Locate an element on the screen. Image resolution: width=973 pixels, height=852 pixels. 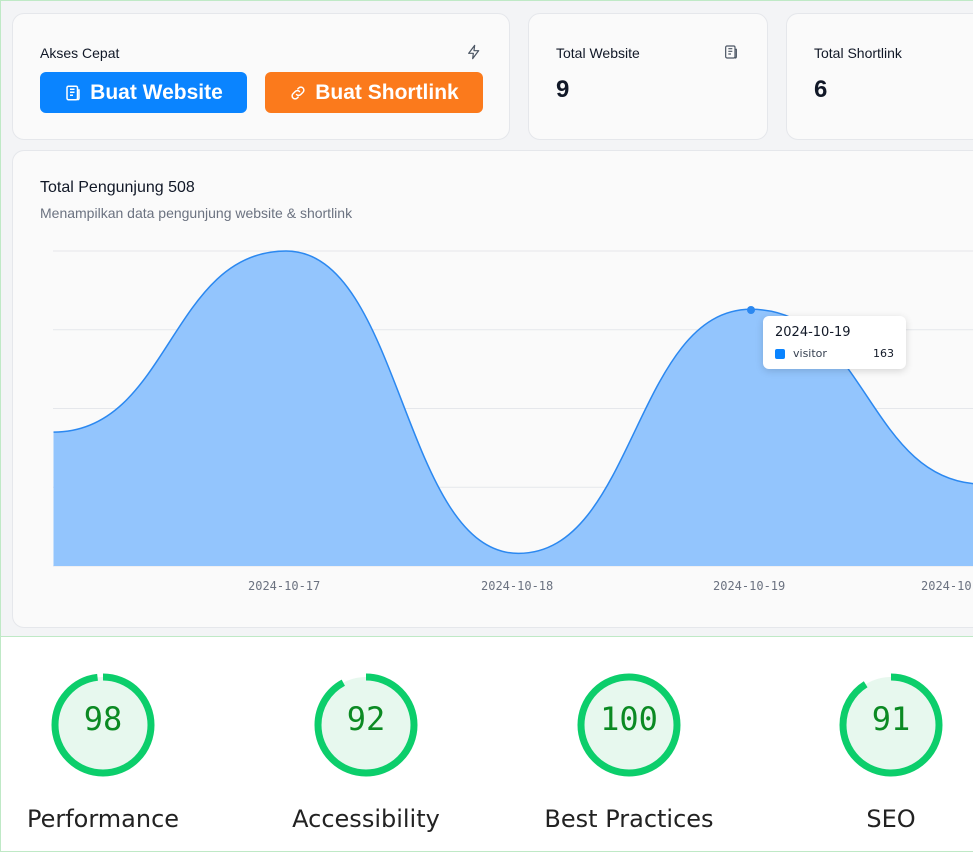
tooltip-value: 163 is located at coordinates (883, 353).